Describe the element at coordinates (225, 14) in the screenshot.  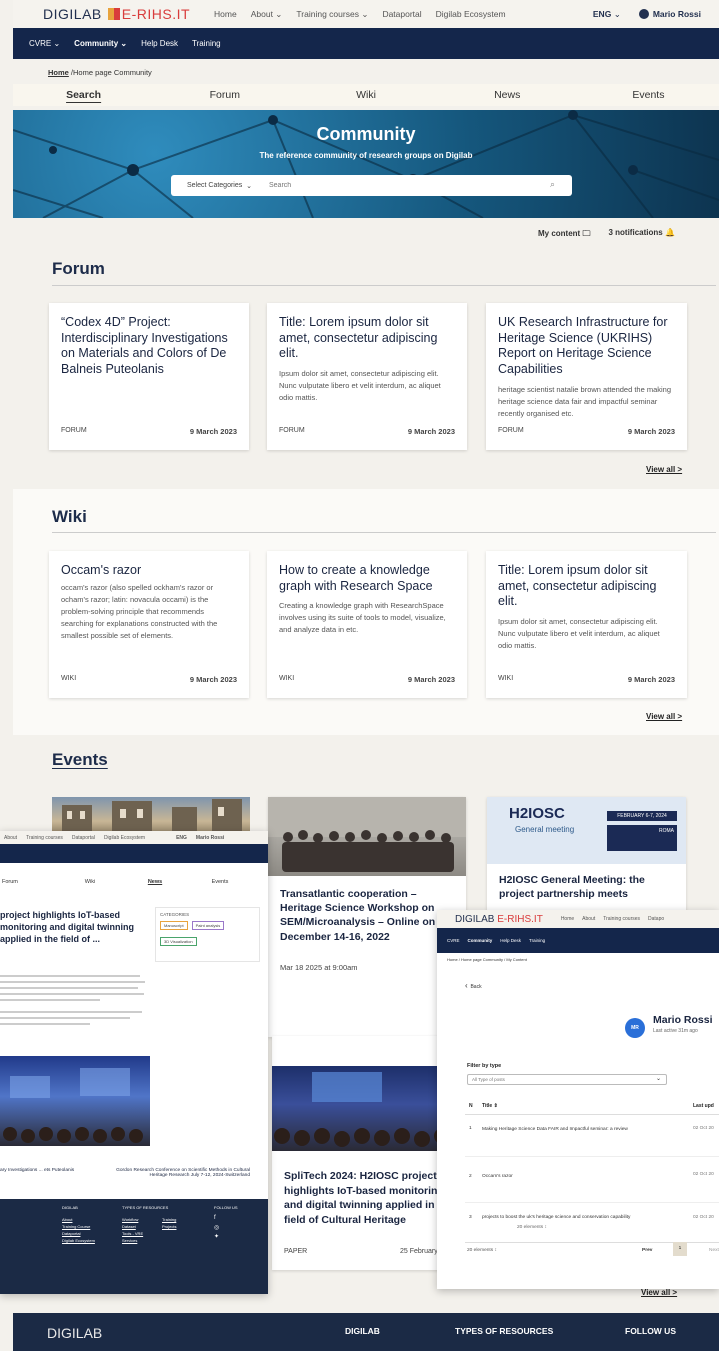
I see `nav-home: Home` at that location.